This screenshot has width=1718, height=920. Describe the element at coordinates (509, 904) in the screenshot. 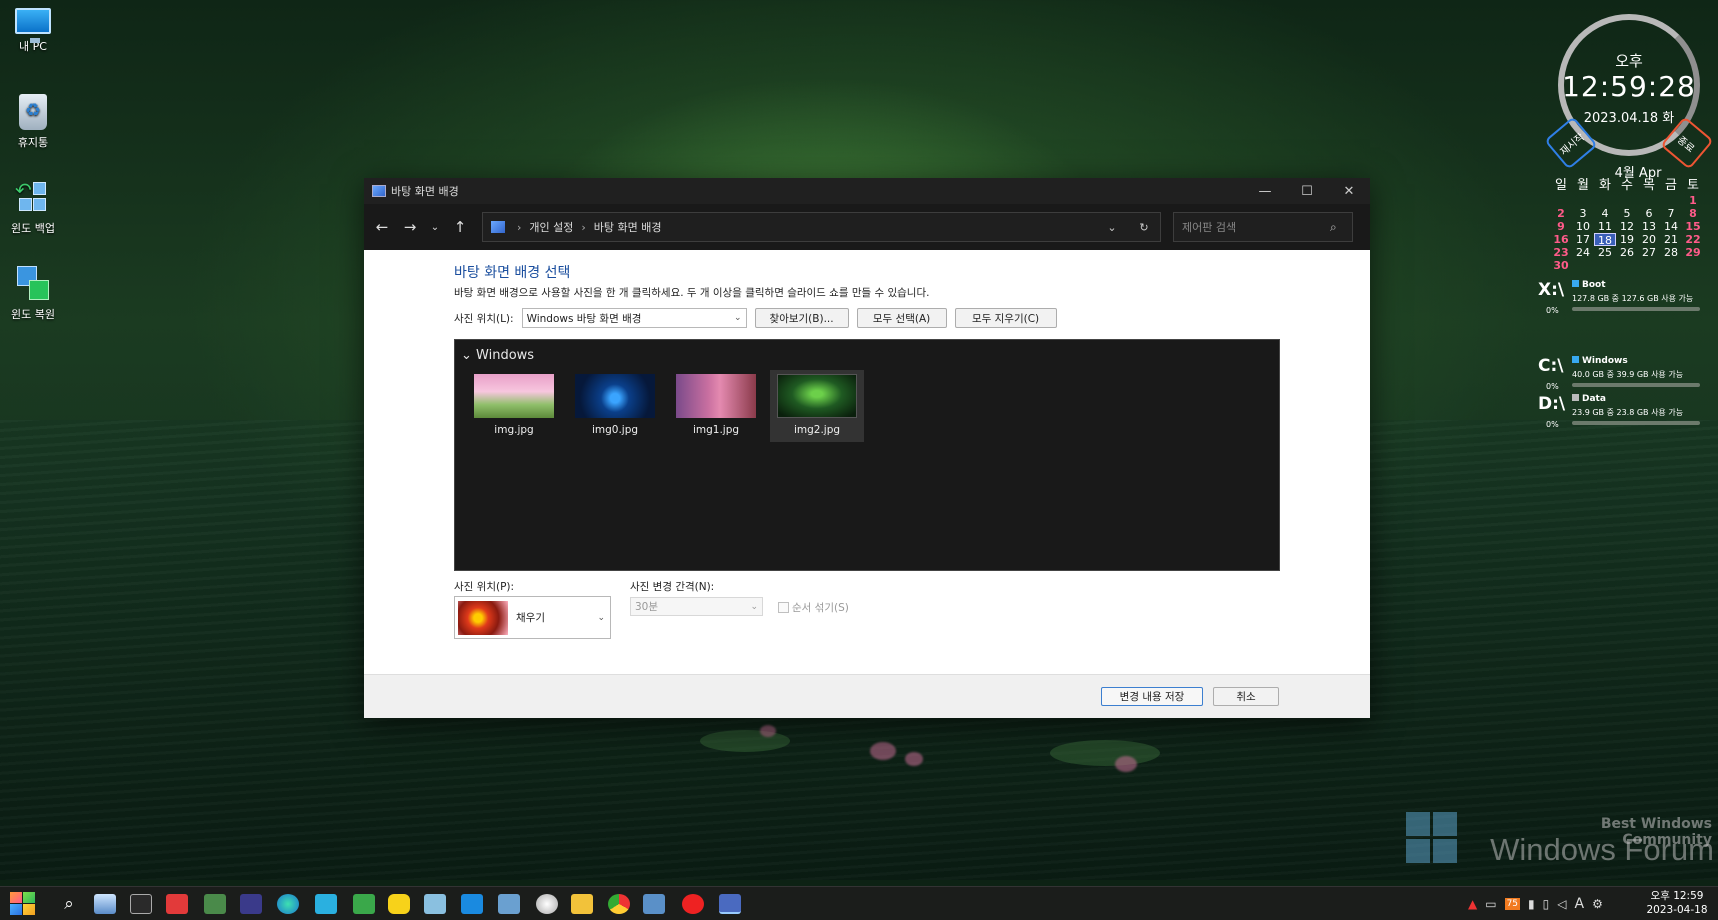

I see `file-manager-icon` at that location.